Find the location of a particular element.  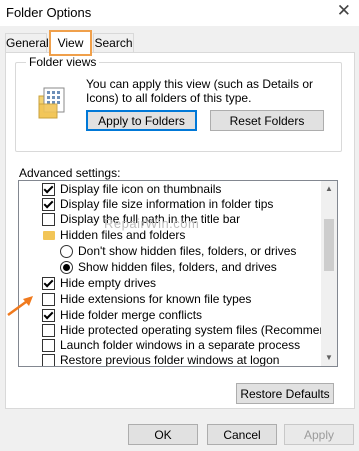

list-item-label: Restore previous folder windows at logon is located at coordinates (170, 360).